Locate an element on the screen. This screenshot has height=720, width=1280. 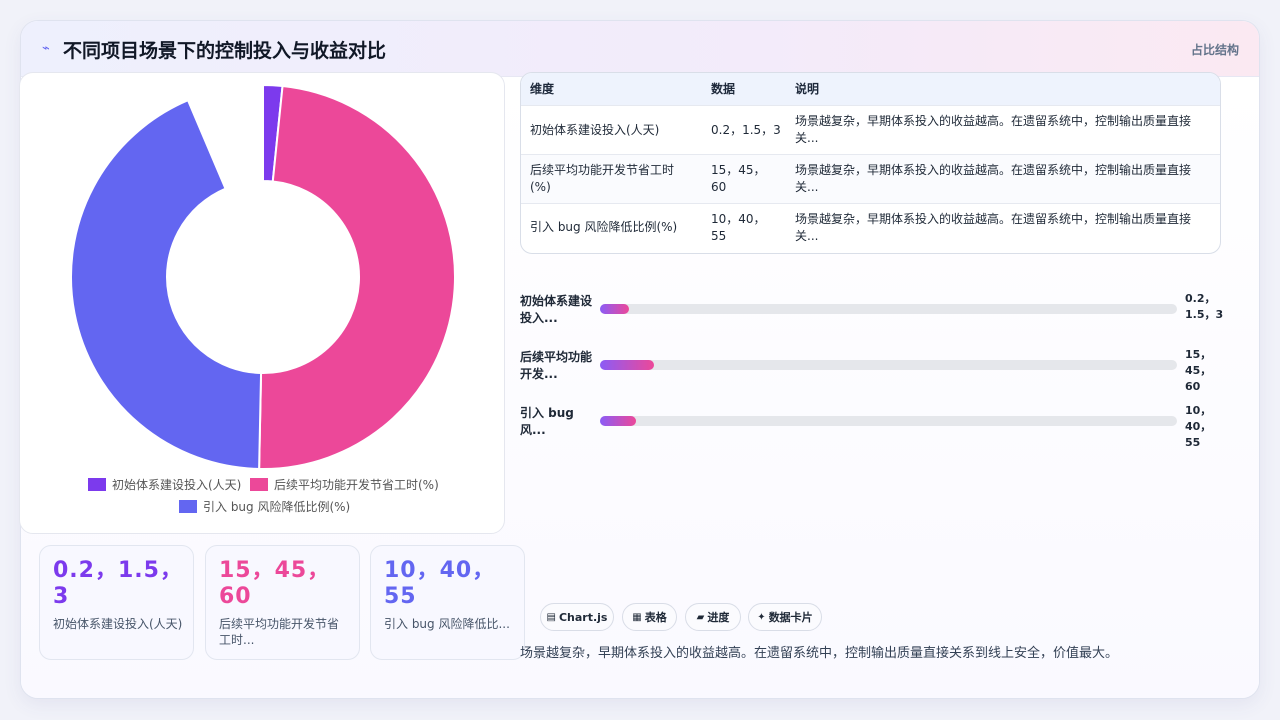
chip-progress: ▰ 进度 is located at coordinates (713, 617).